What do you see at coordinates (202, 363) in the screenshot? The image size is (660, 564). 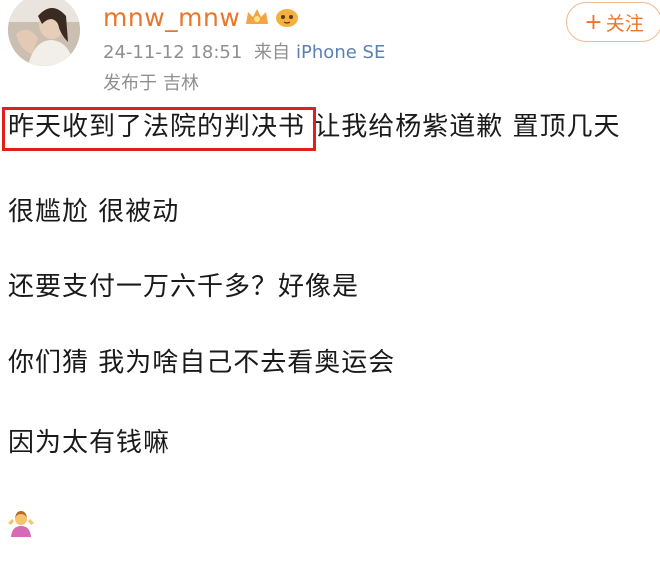 I see `post-line-4: 你们猜 我为啥自己不去看奥运会` at bounding box center [202, 363].